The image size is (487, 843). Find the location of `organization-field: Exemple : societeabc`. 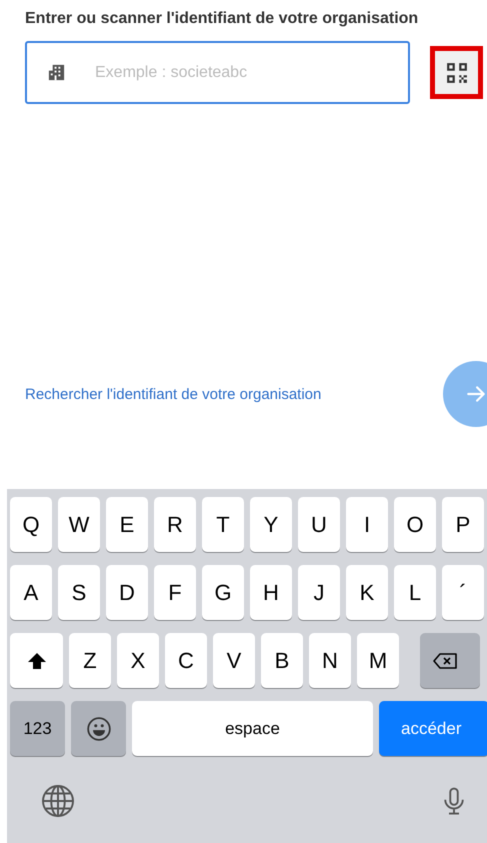

organization-field: Exemple : societeabc is located at coordinates (217, 72).